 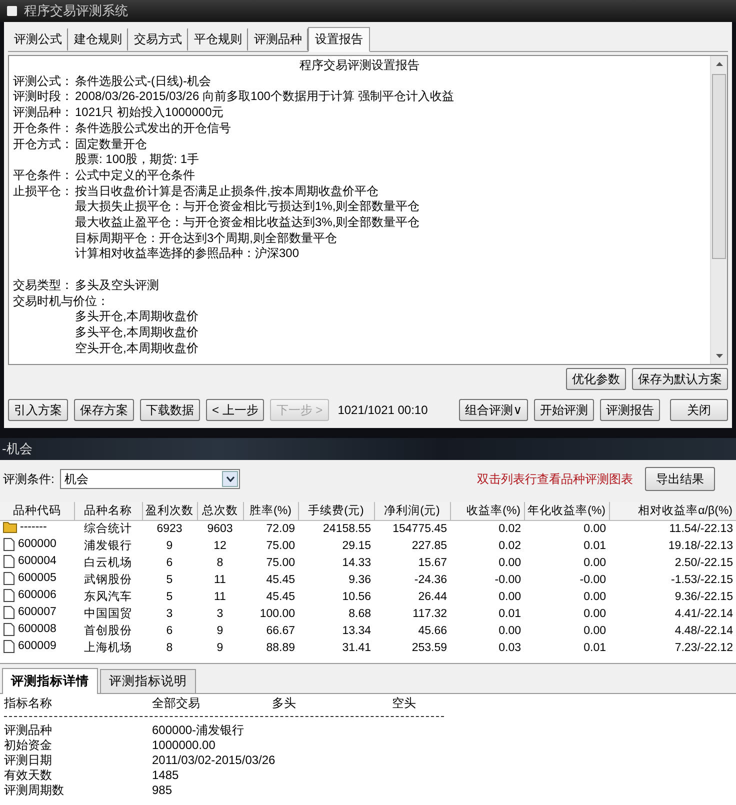 I want to click on toolbar-button: 下载数据, so click(x=170, y=410).